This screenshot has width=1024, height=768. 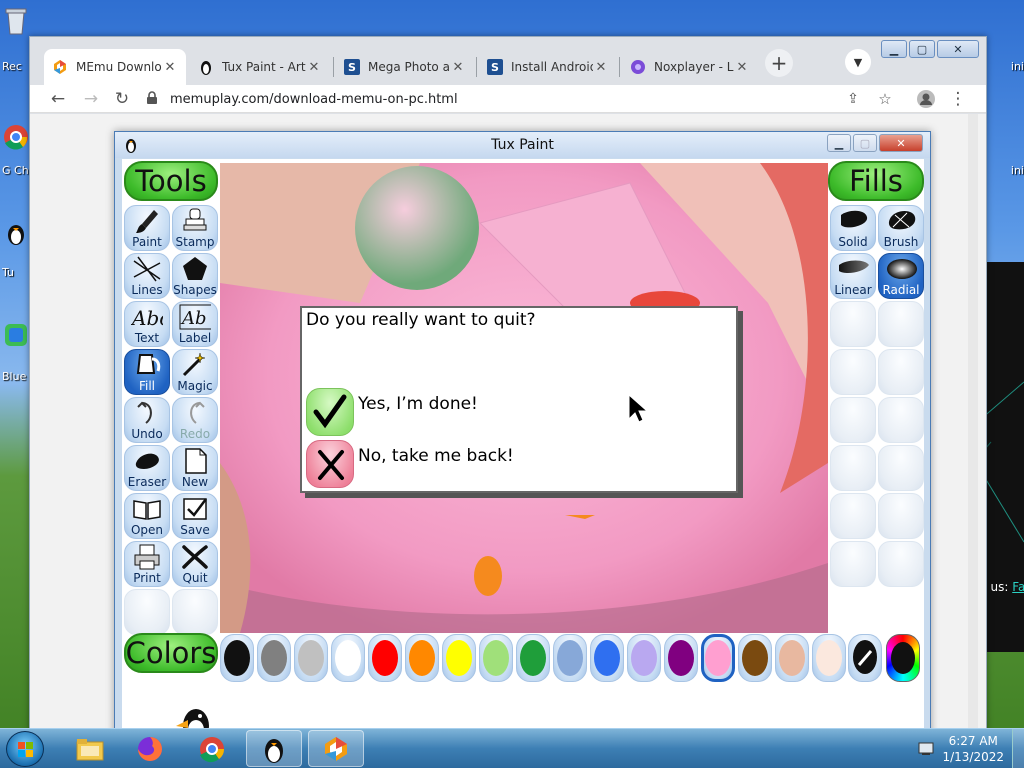 What do you see at coordinates (195, 557) in the screenshot?
I see `quit-icon` at bounding box center [195, 557].